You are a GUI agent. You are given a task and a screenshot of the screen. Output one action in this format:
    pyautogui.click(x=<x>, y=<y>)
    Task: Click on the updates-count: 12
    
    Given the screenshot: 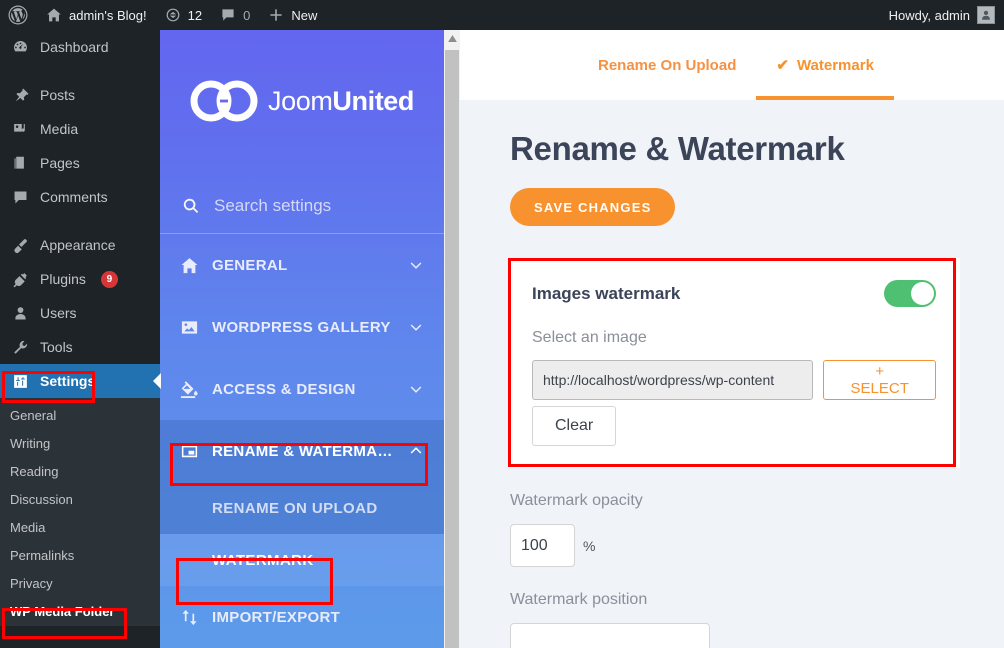 What is the action you would take?
    pyautogui.click(x=195, y=15)
    